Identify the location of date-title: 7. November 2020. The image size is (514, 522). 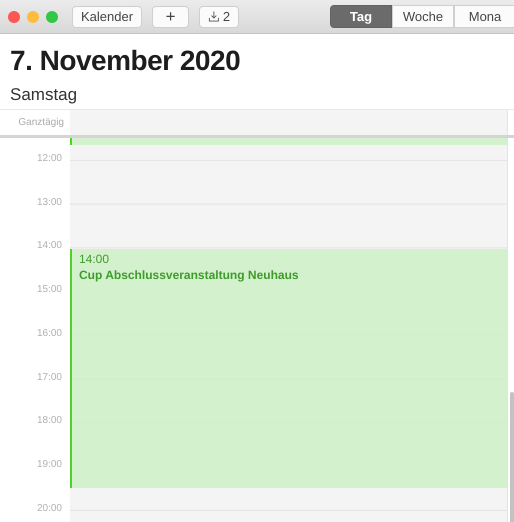
(126, 61).